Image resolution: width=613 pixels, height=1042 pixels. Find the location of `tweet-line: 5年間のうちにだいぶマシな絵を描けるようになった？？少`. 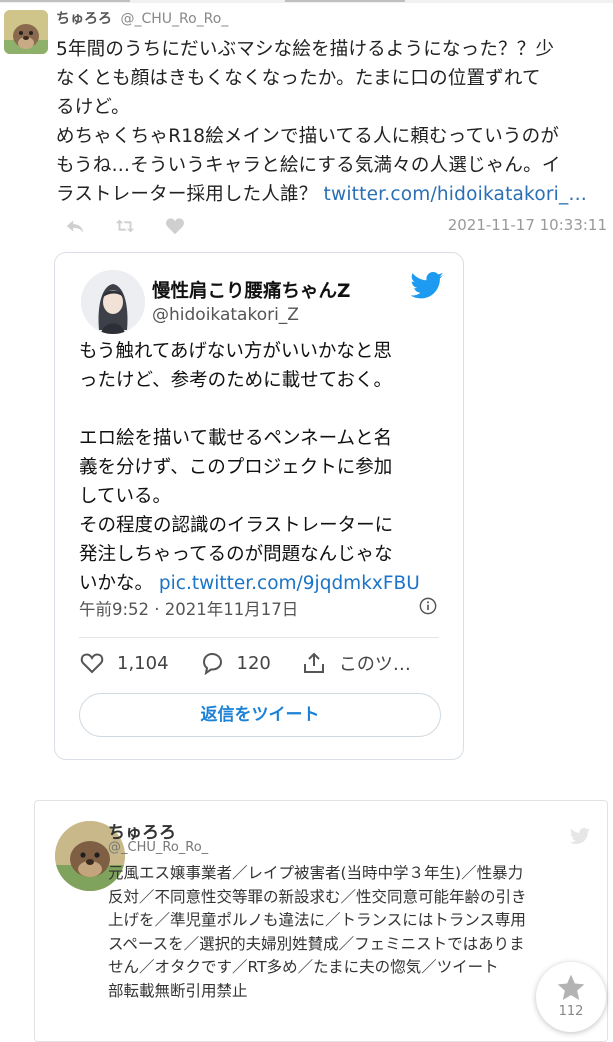

tweet-line: 5年間のうちにだいぶマシな絵を描けるようになった？？少 is located at coordinates (305, 49).